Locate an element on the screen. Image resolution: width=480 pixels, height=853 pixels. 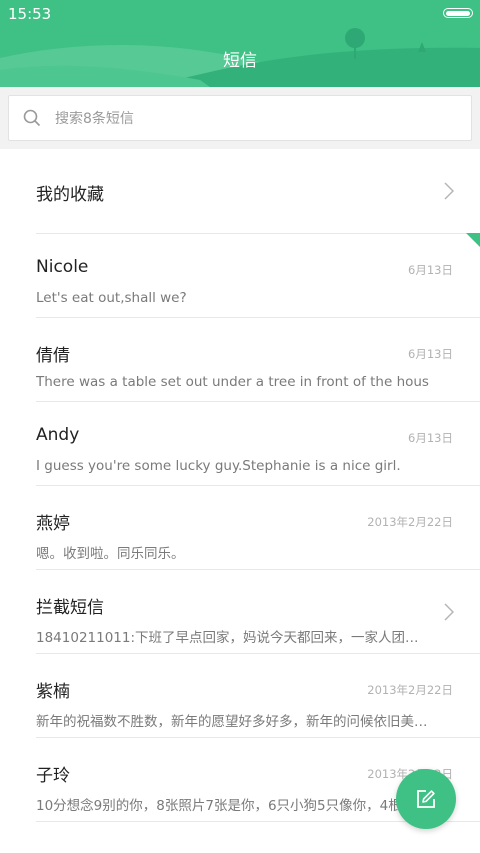
contact-name: Andy is located at coordinates (58, 435).